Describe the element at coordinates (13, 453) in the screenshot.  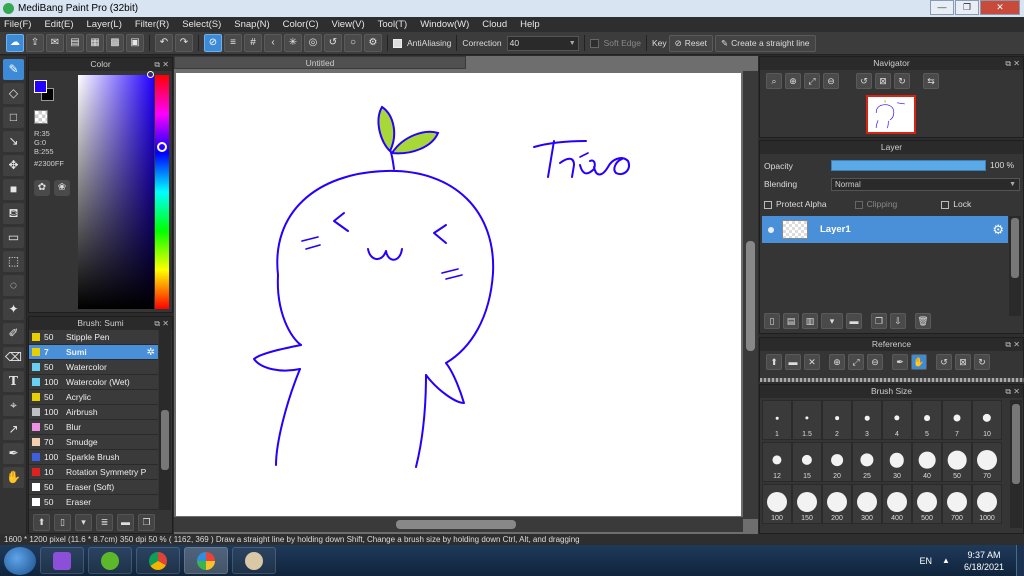
I see `eyedropper-tool-icon: ✒` at that location.